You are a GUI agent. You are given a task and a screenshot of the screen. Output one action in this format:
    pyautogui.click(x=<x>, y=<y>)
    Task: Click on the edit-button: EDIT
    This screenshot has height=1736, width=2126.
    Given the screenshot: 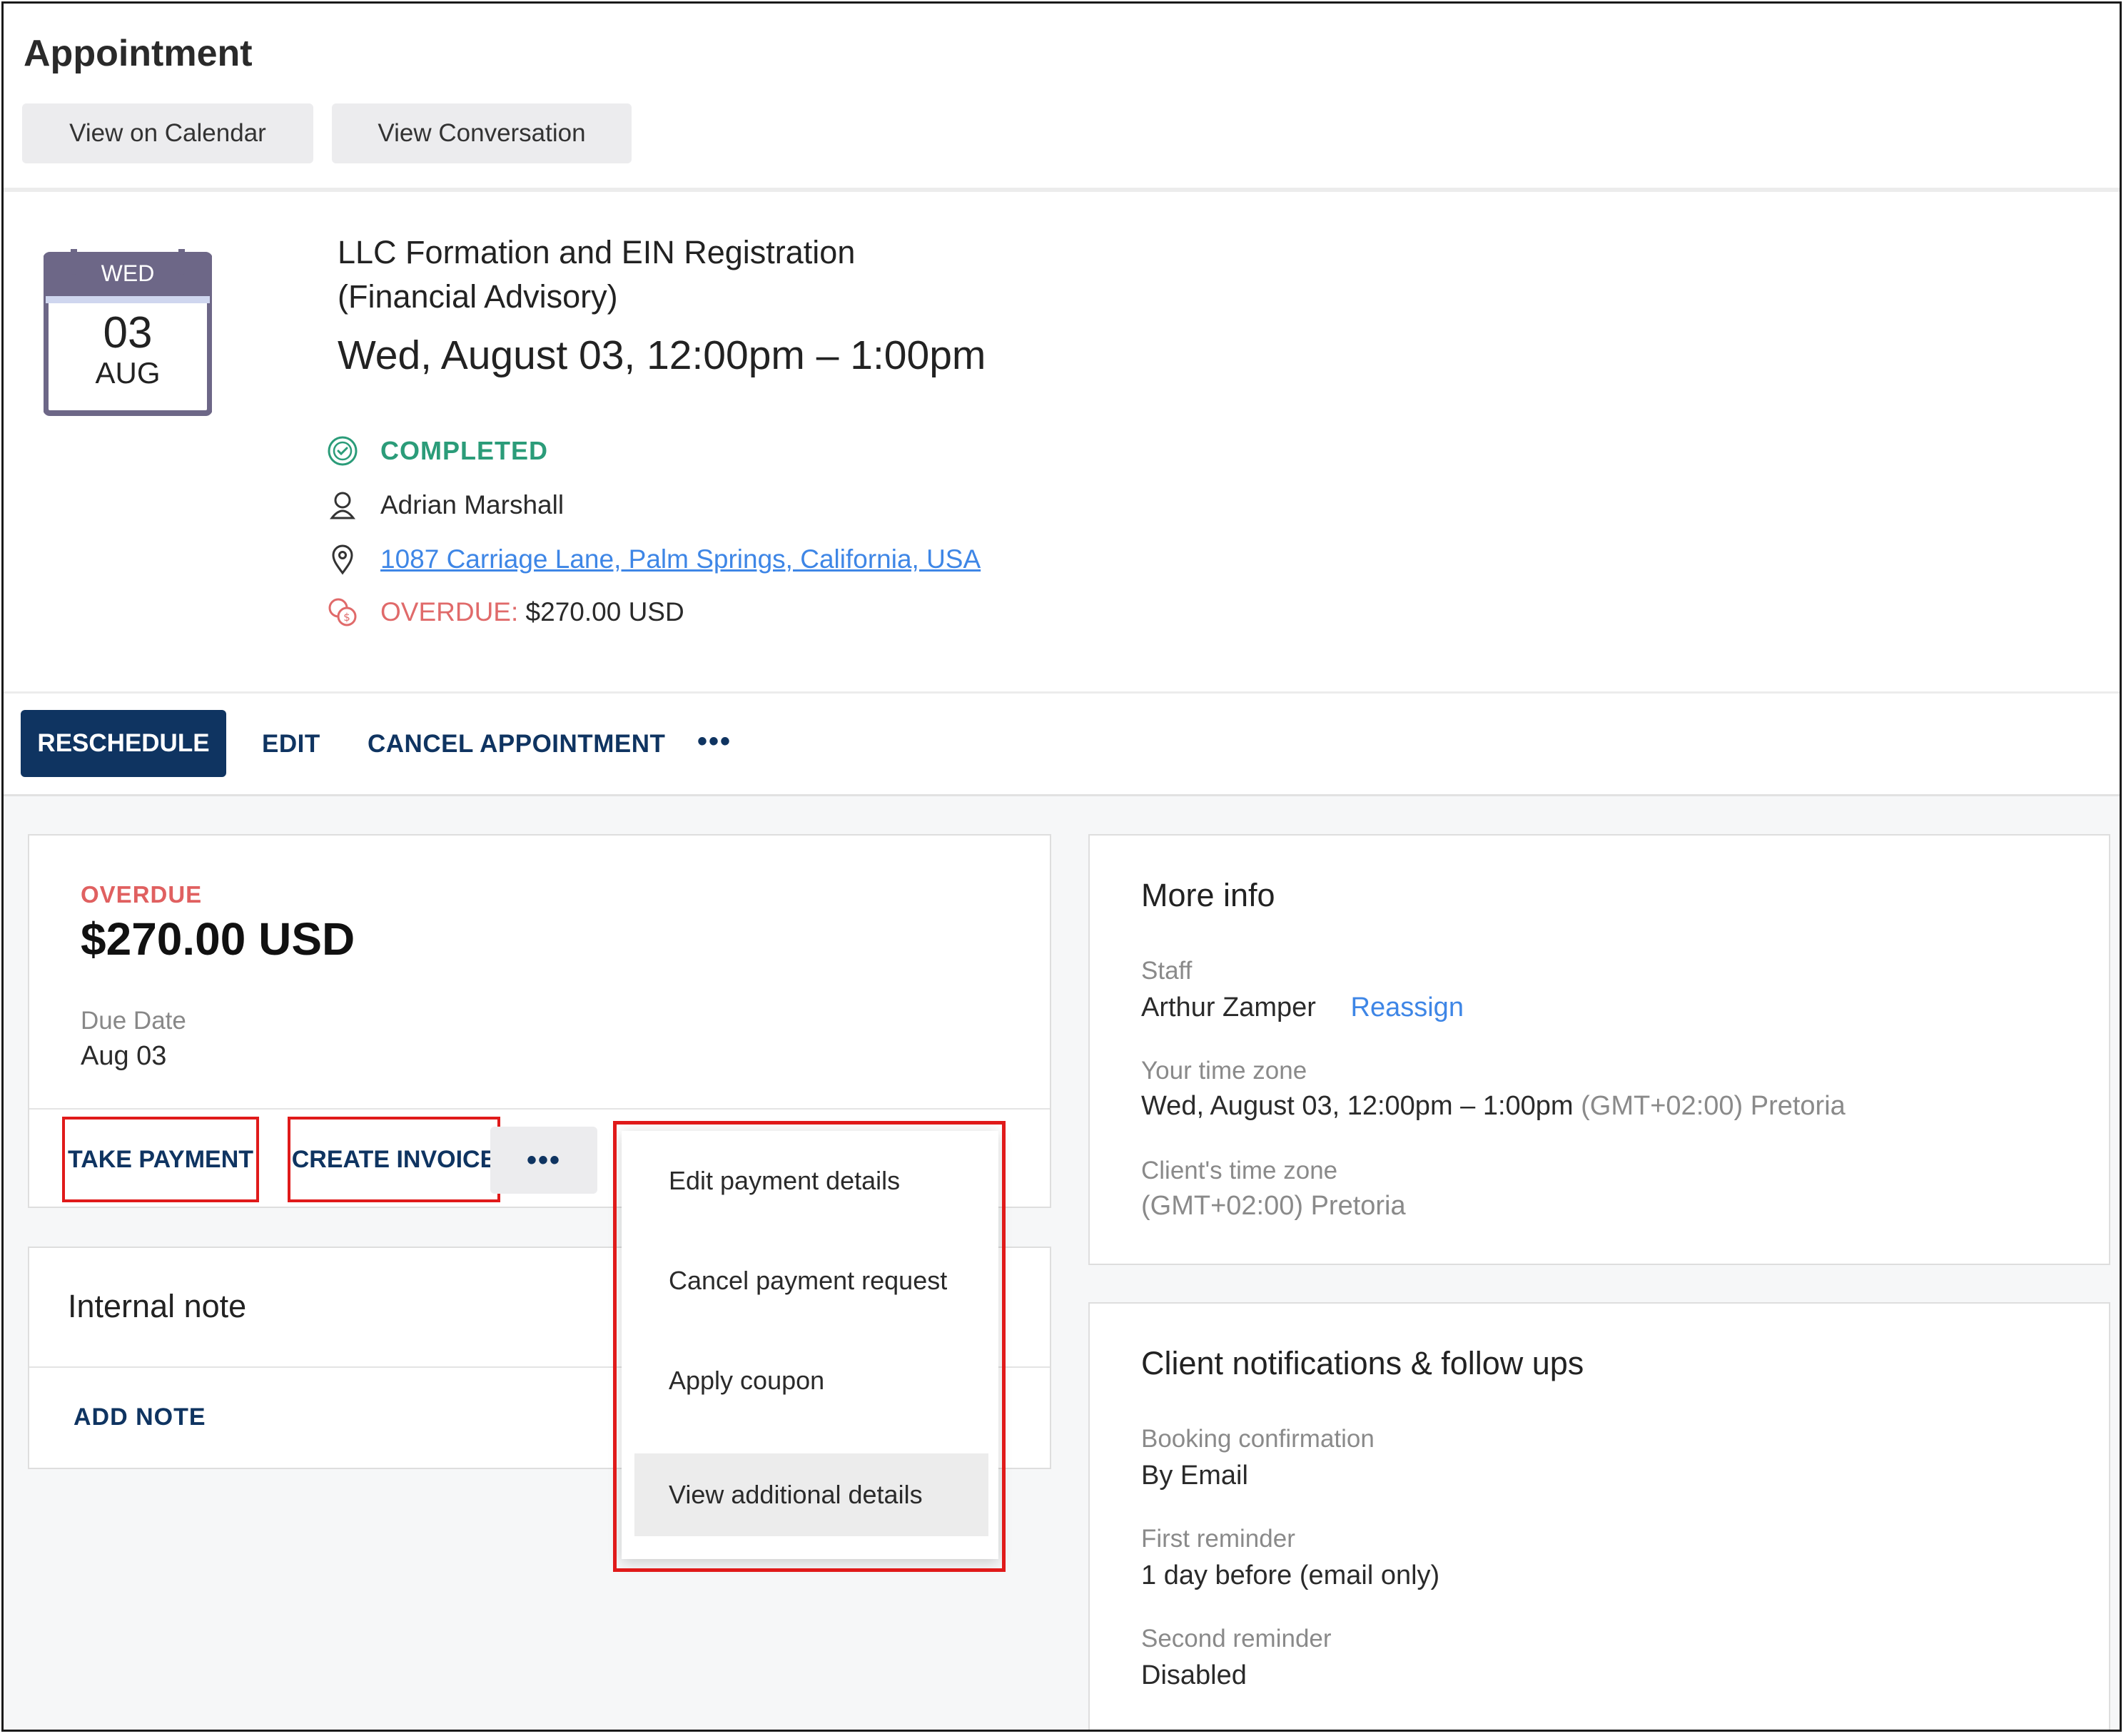 What is the action you would take?
    pyautogui.click(x=291, y=744)
    